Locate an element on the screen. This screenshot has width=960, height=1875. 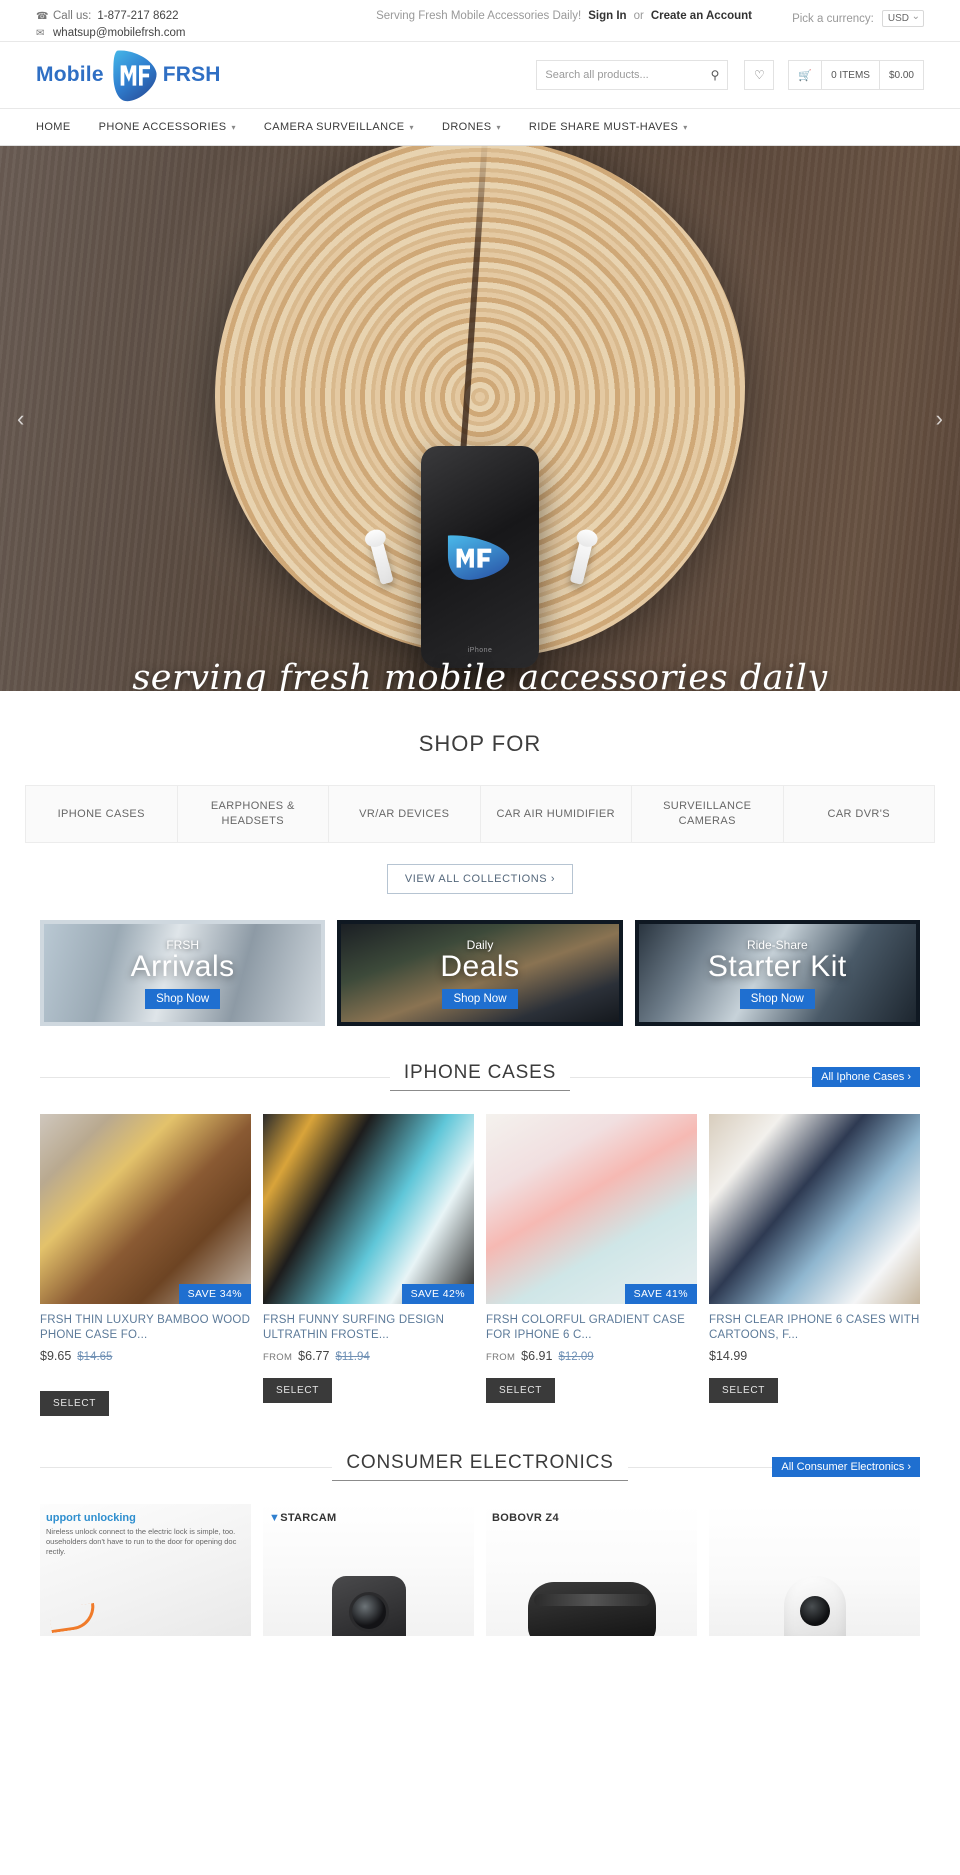
category-iphone-cases: IPHONE CASES is located at coordinates (102, 814).